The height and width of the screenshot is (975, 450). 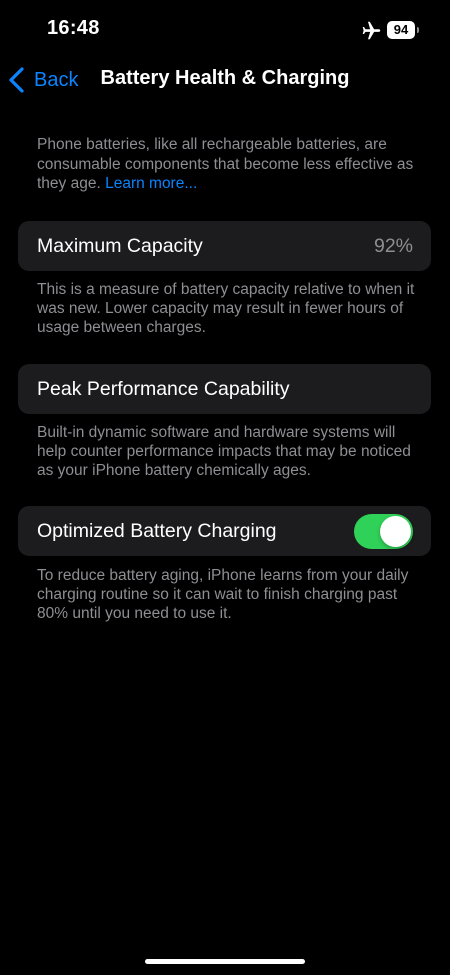 What do you see at coordinates (401, 30) in the screenshot?
I see `battery-level: 94` at bounding box center [401, 30].